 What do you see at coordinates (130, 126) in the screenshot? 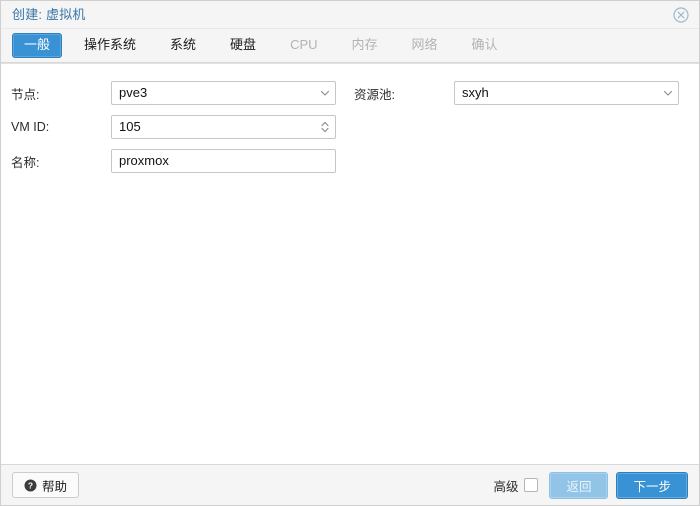
I see `vmid-value: 105` at bounding box center [130, 126].